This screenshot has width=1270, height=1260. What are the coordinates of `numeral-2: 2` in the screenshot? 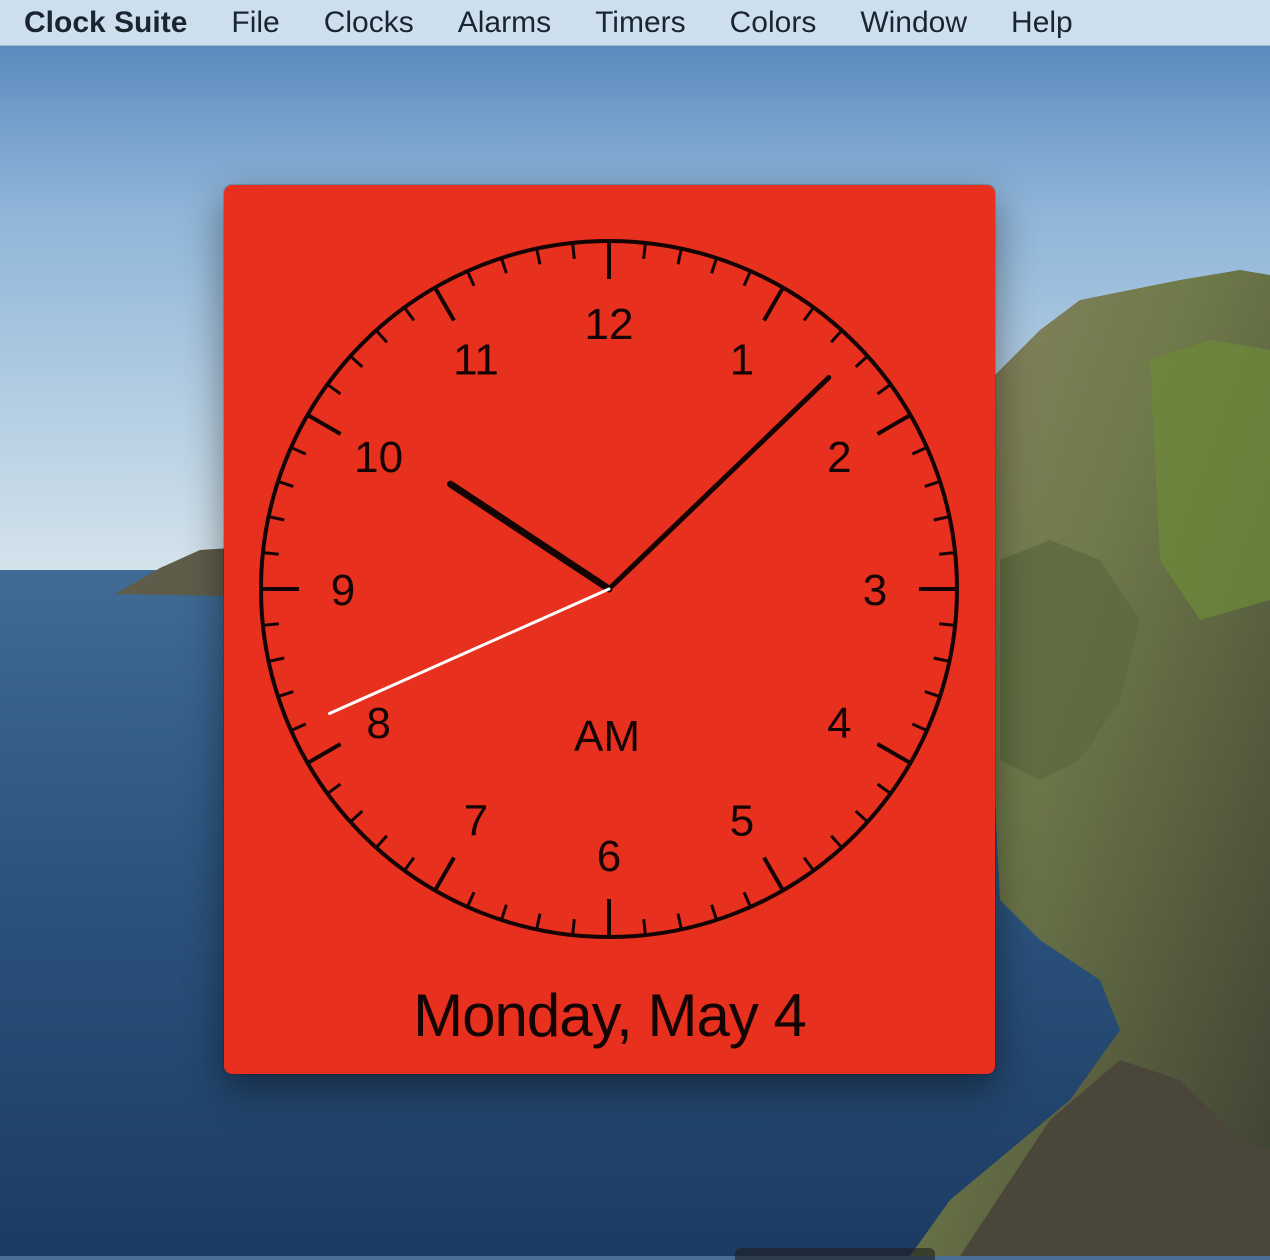 It's located at (839, 457).